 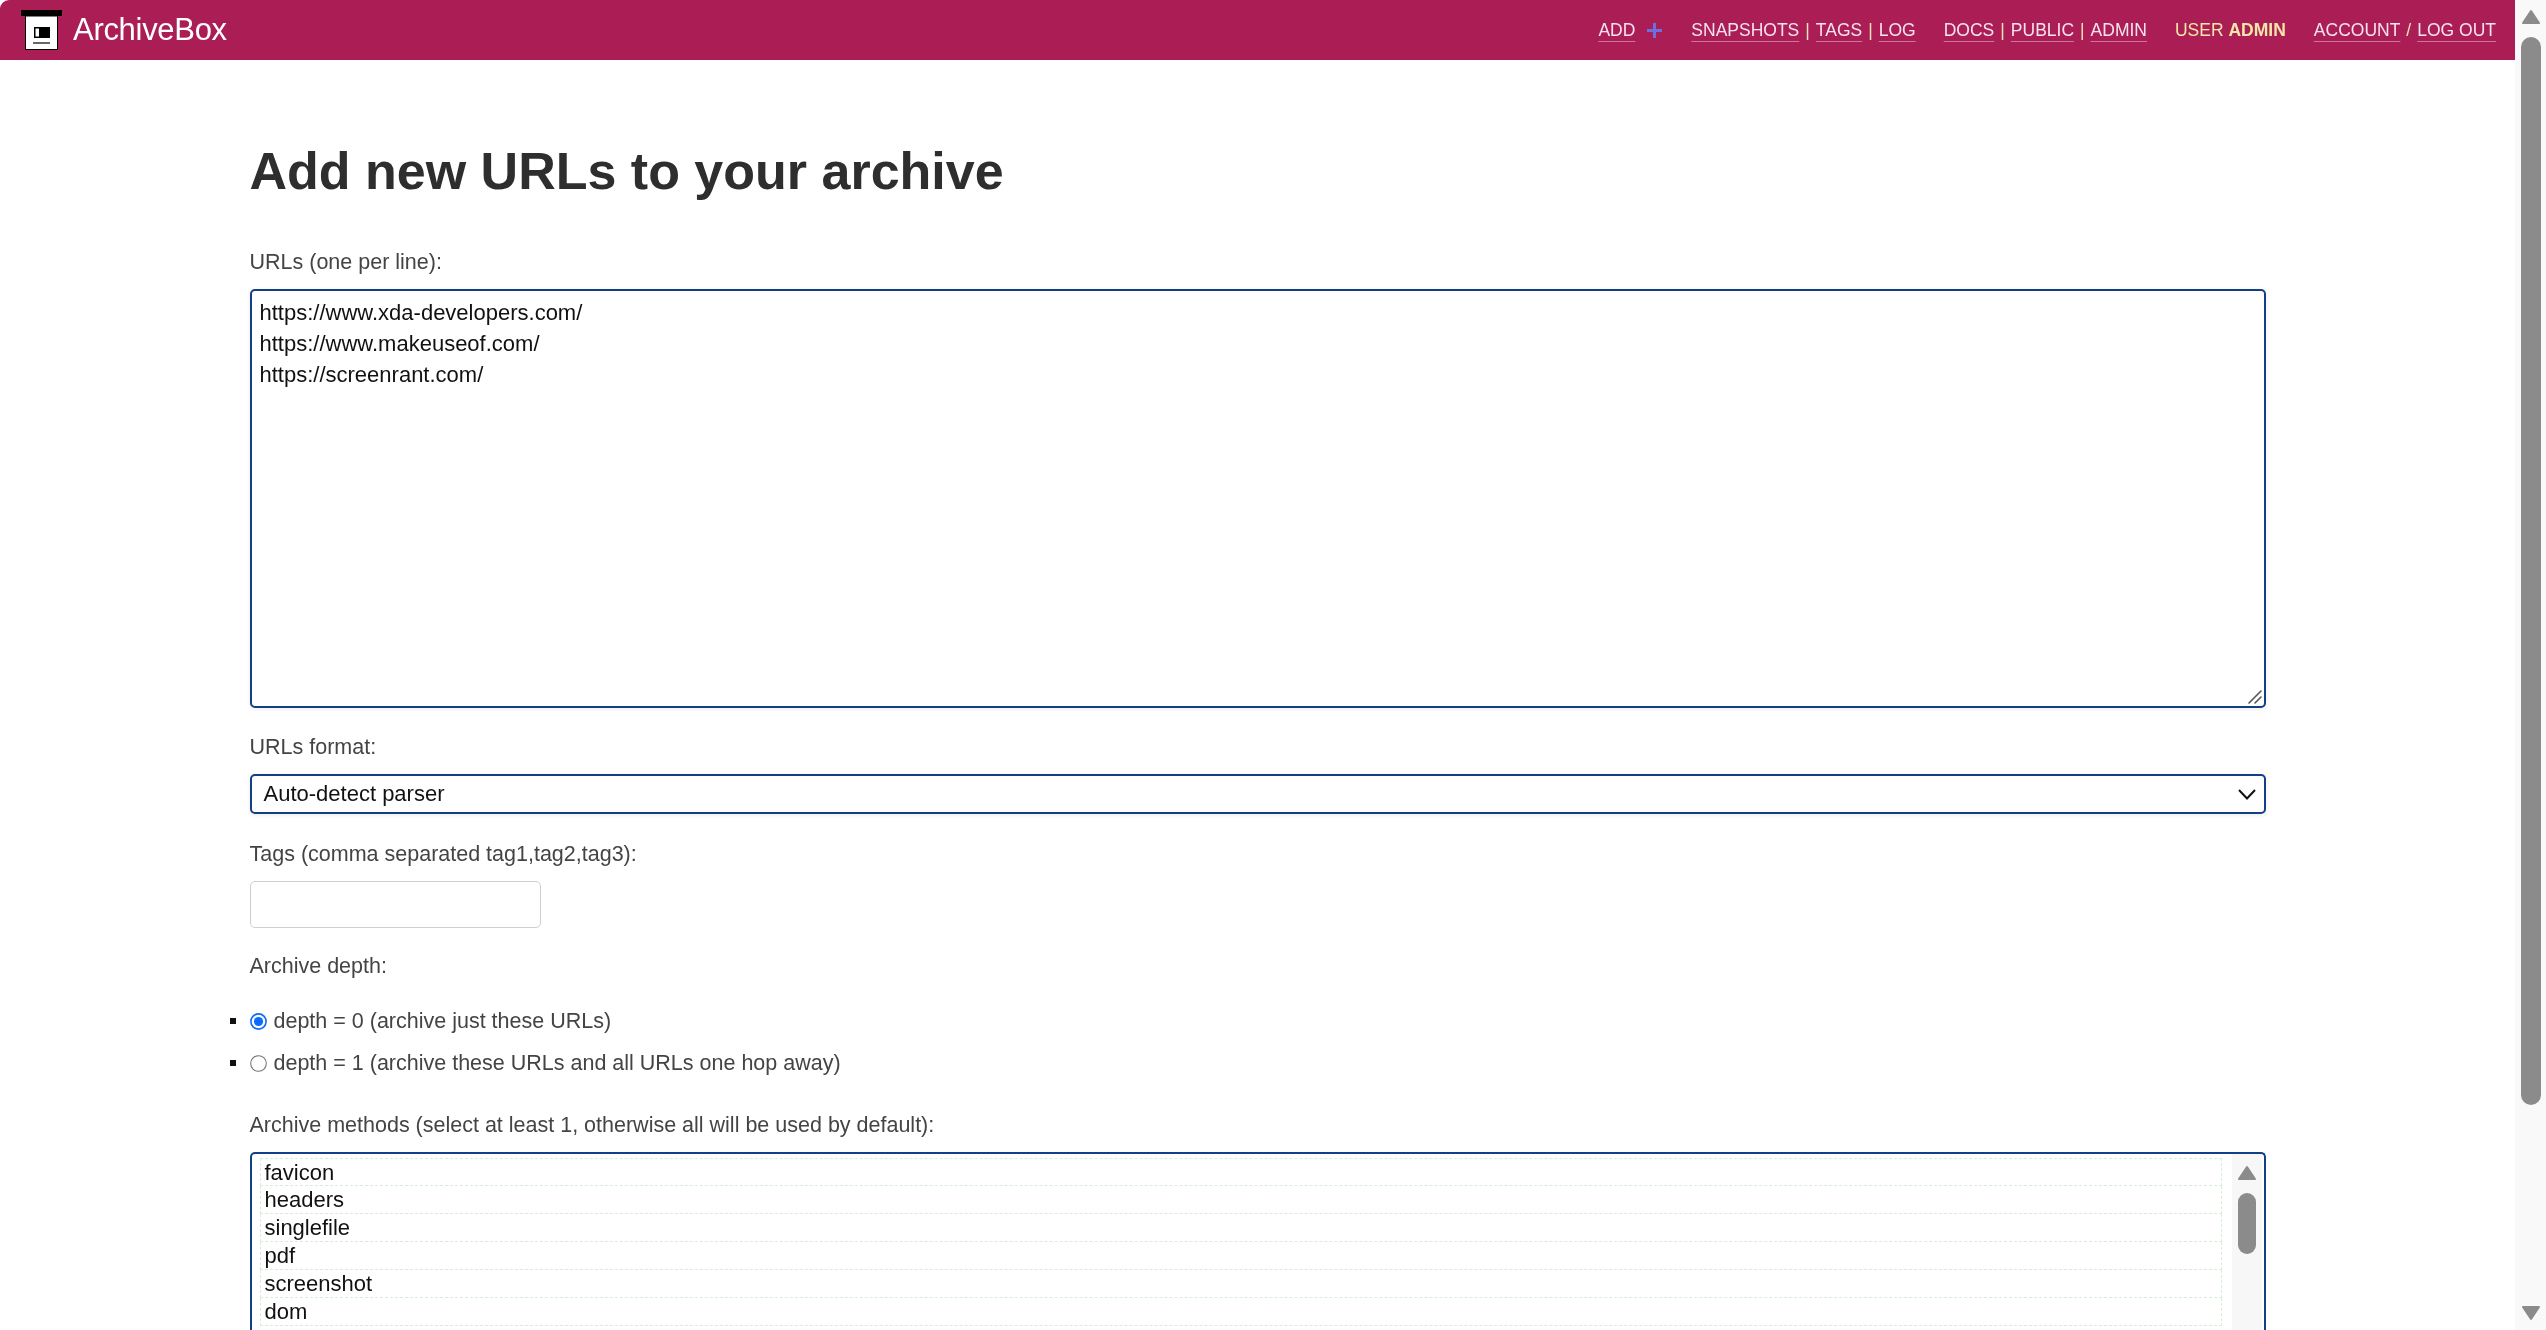 What do you see at coordinates (1240, 1228) in the screenshot?
I see `listbox-option: singlefile` at bounding box center [1240, 1228].